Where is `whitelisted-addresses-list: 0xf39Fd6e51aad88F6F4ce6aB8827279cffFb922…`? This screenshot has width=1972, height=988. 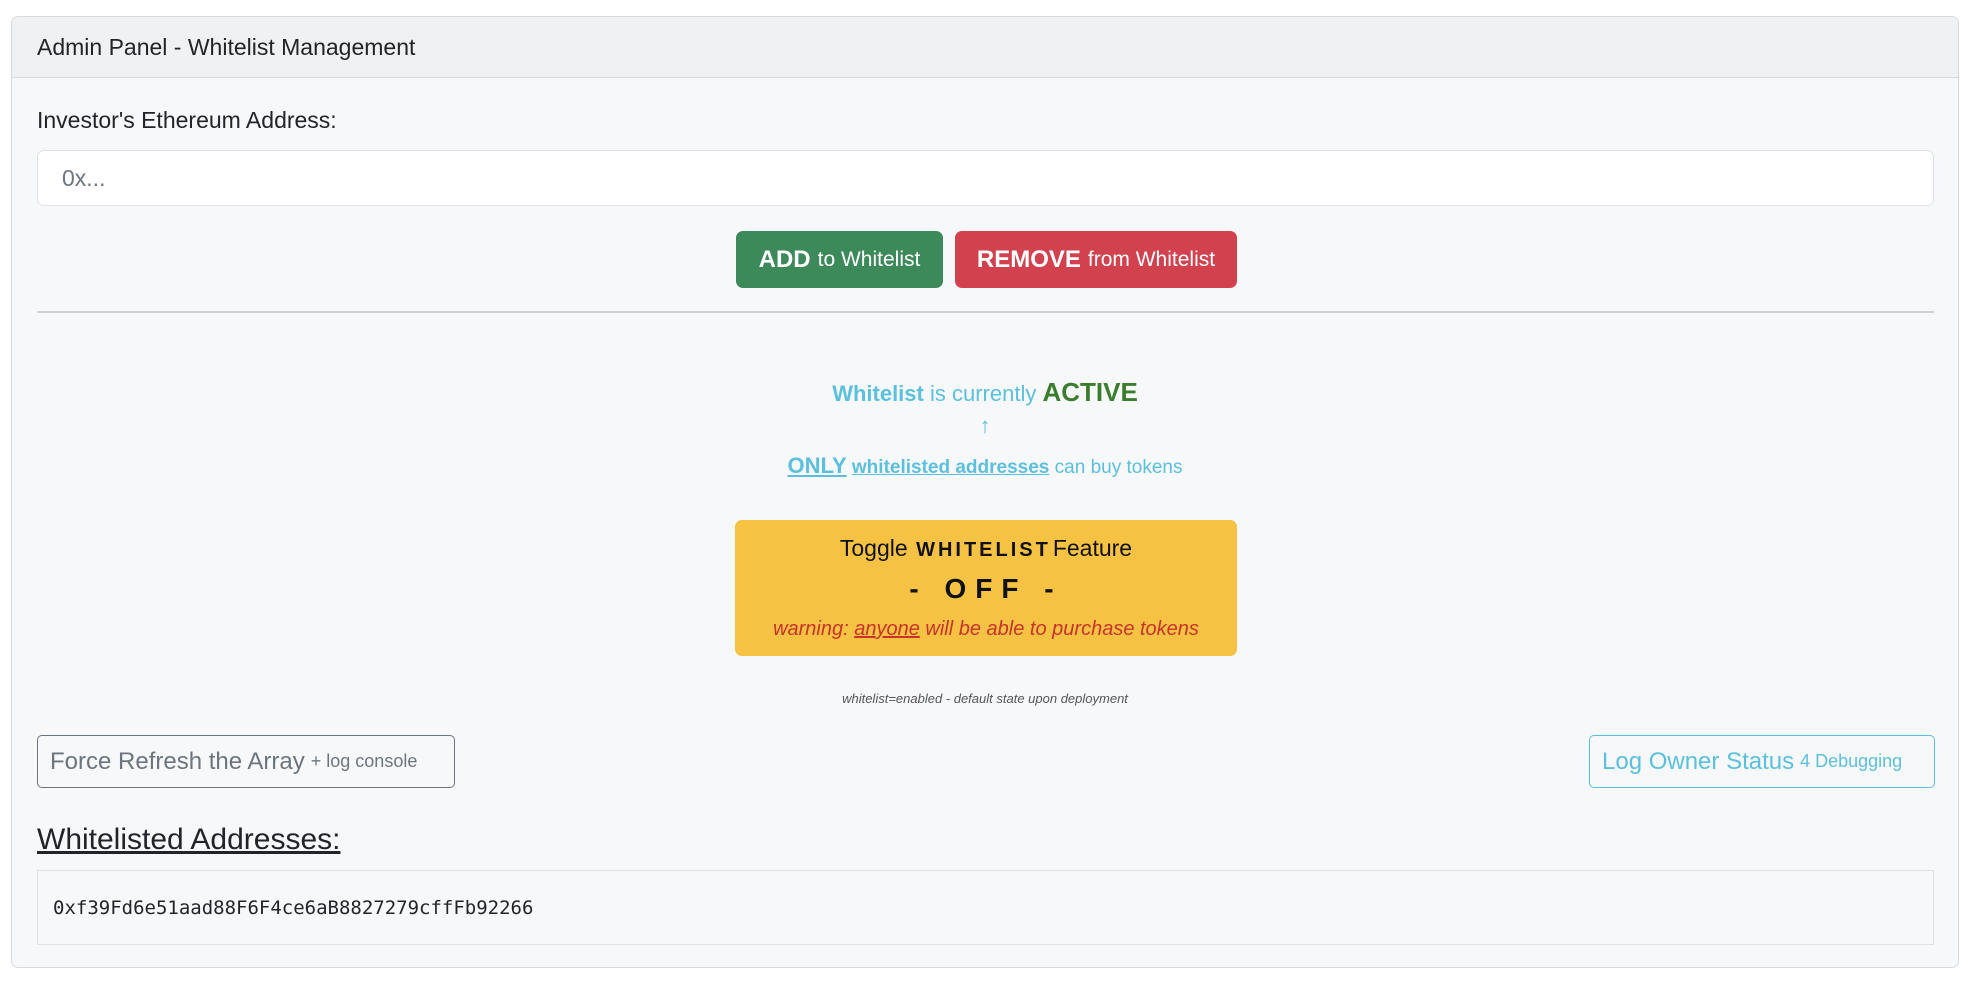
whitelisted-addresses-list: 0xf39Fd6e51aad88F6F4ce6aB8827279cffFb922… is located at coordinates (985, 907).